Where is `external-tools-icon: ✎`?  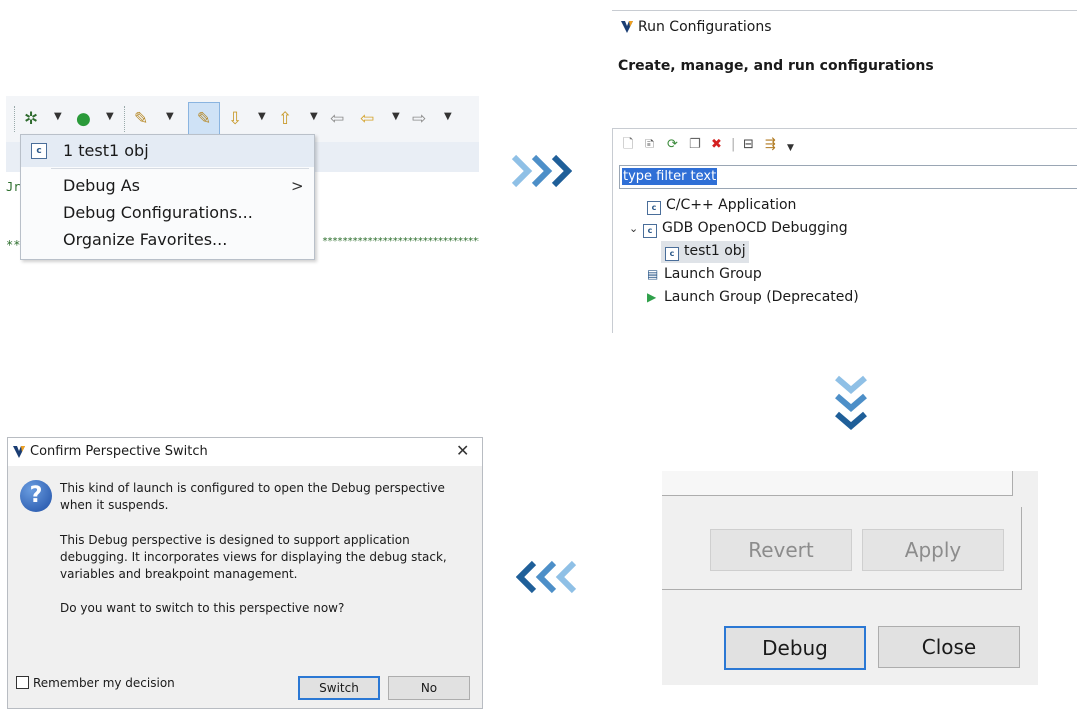 external-tools-icon: ✎ is located at coordinates (141, 119).